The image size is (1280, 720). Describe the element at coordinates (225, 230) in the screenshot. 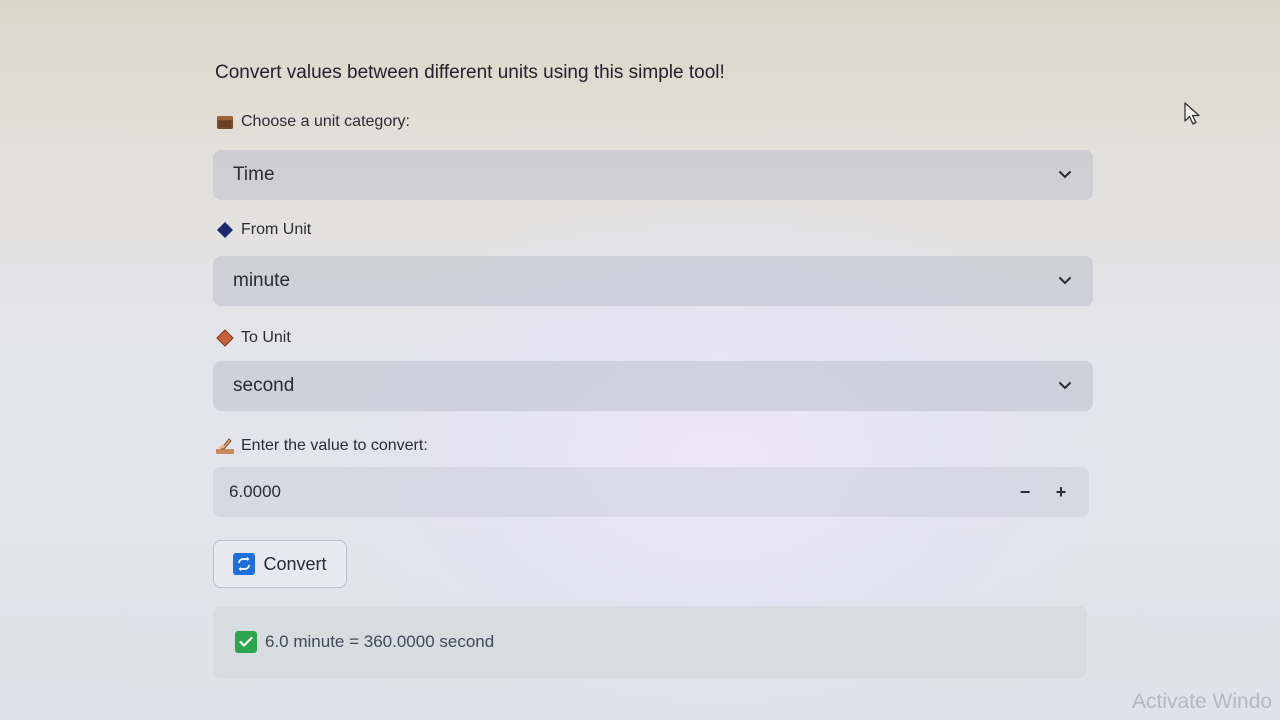

I see `blue-diamond-icon` at that location.